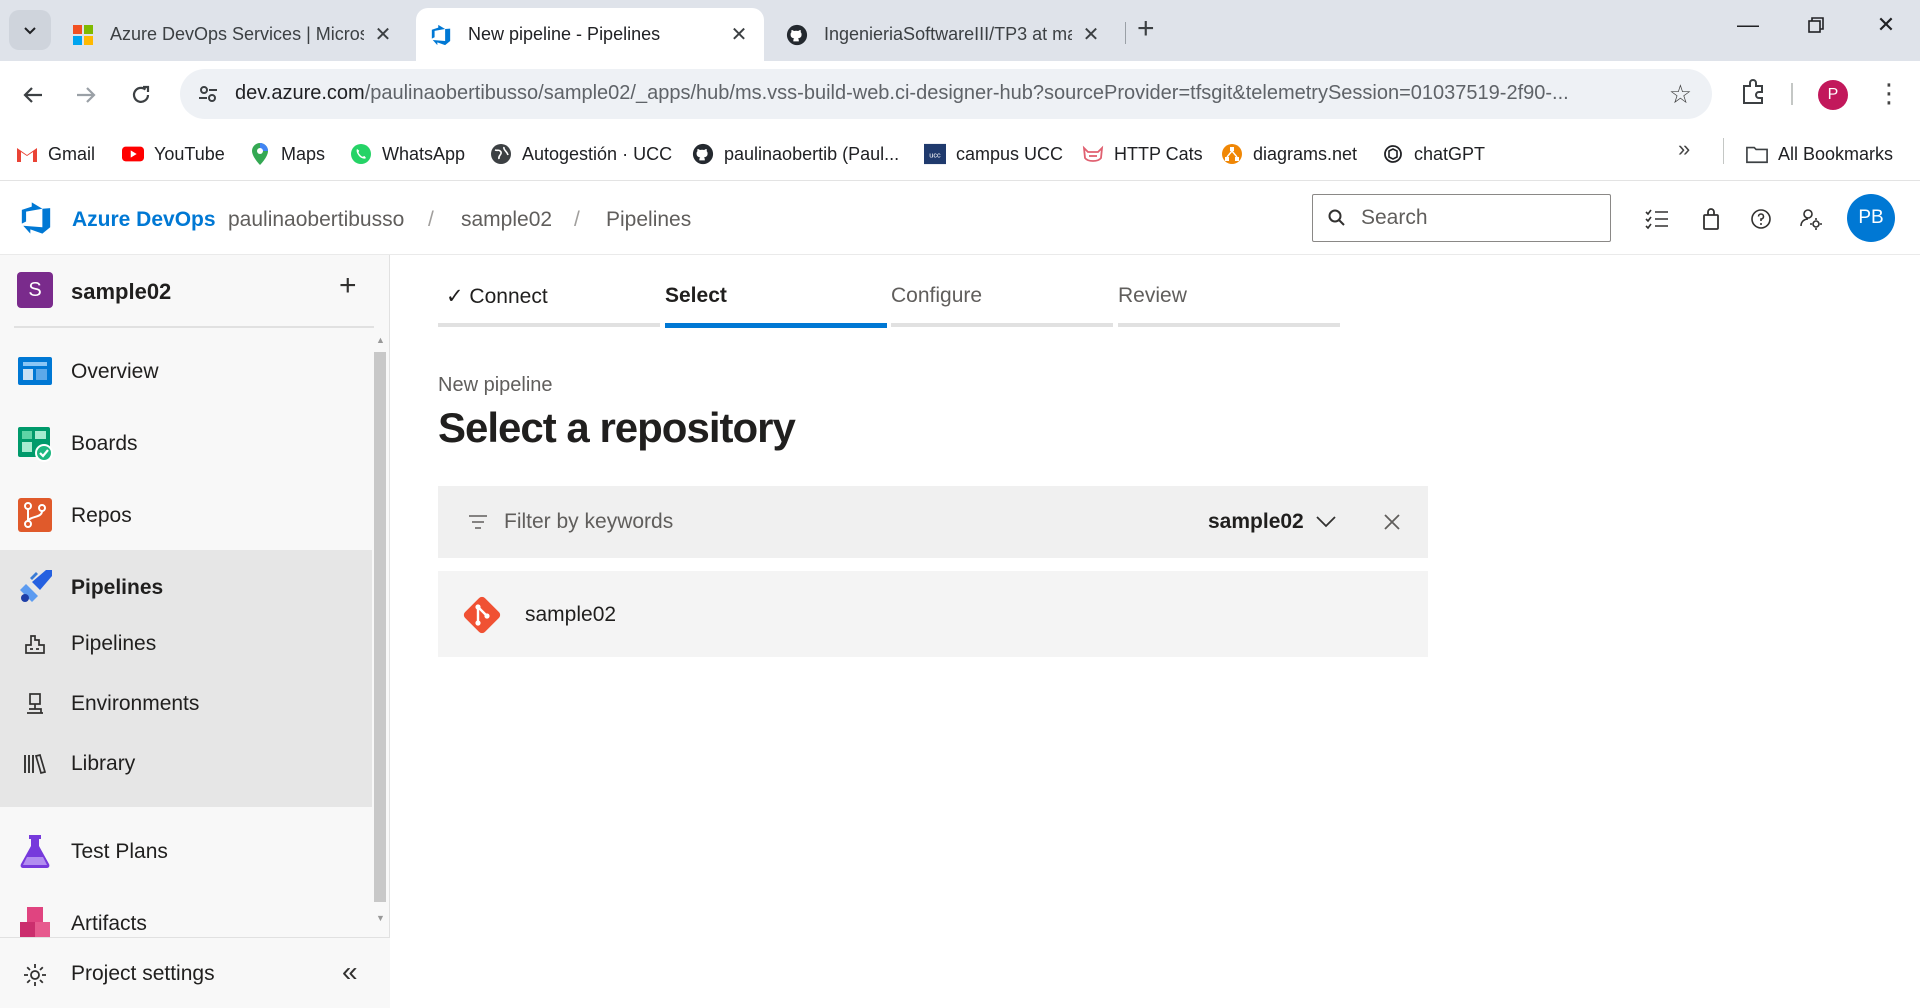  Describe the element at coordinates (35, 371) in the screenshot. I see `overview-icon` at that location.